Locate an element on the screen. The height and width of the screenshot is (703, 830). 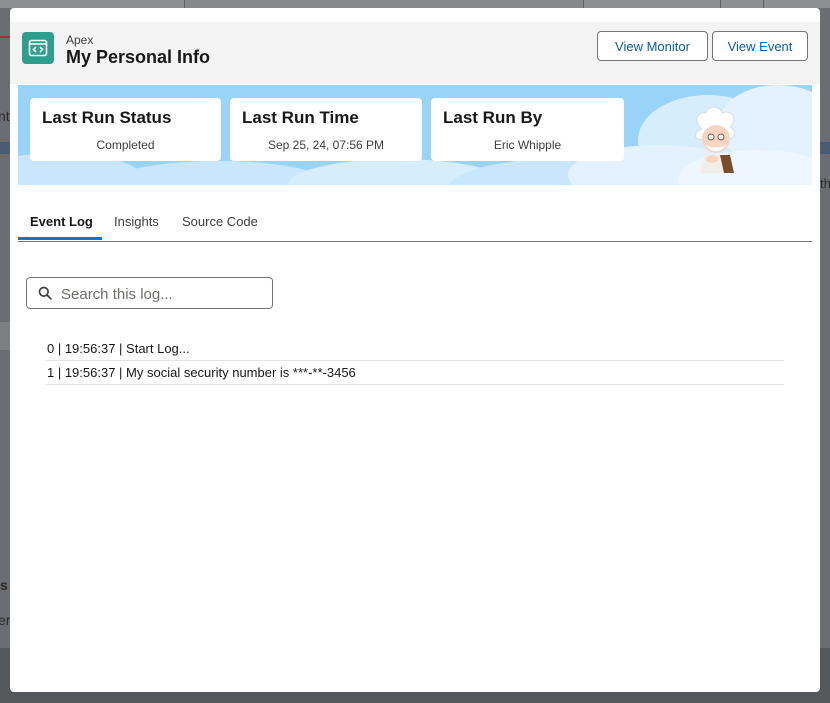
search-icon is located at coordinates (45, 295).